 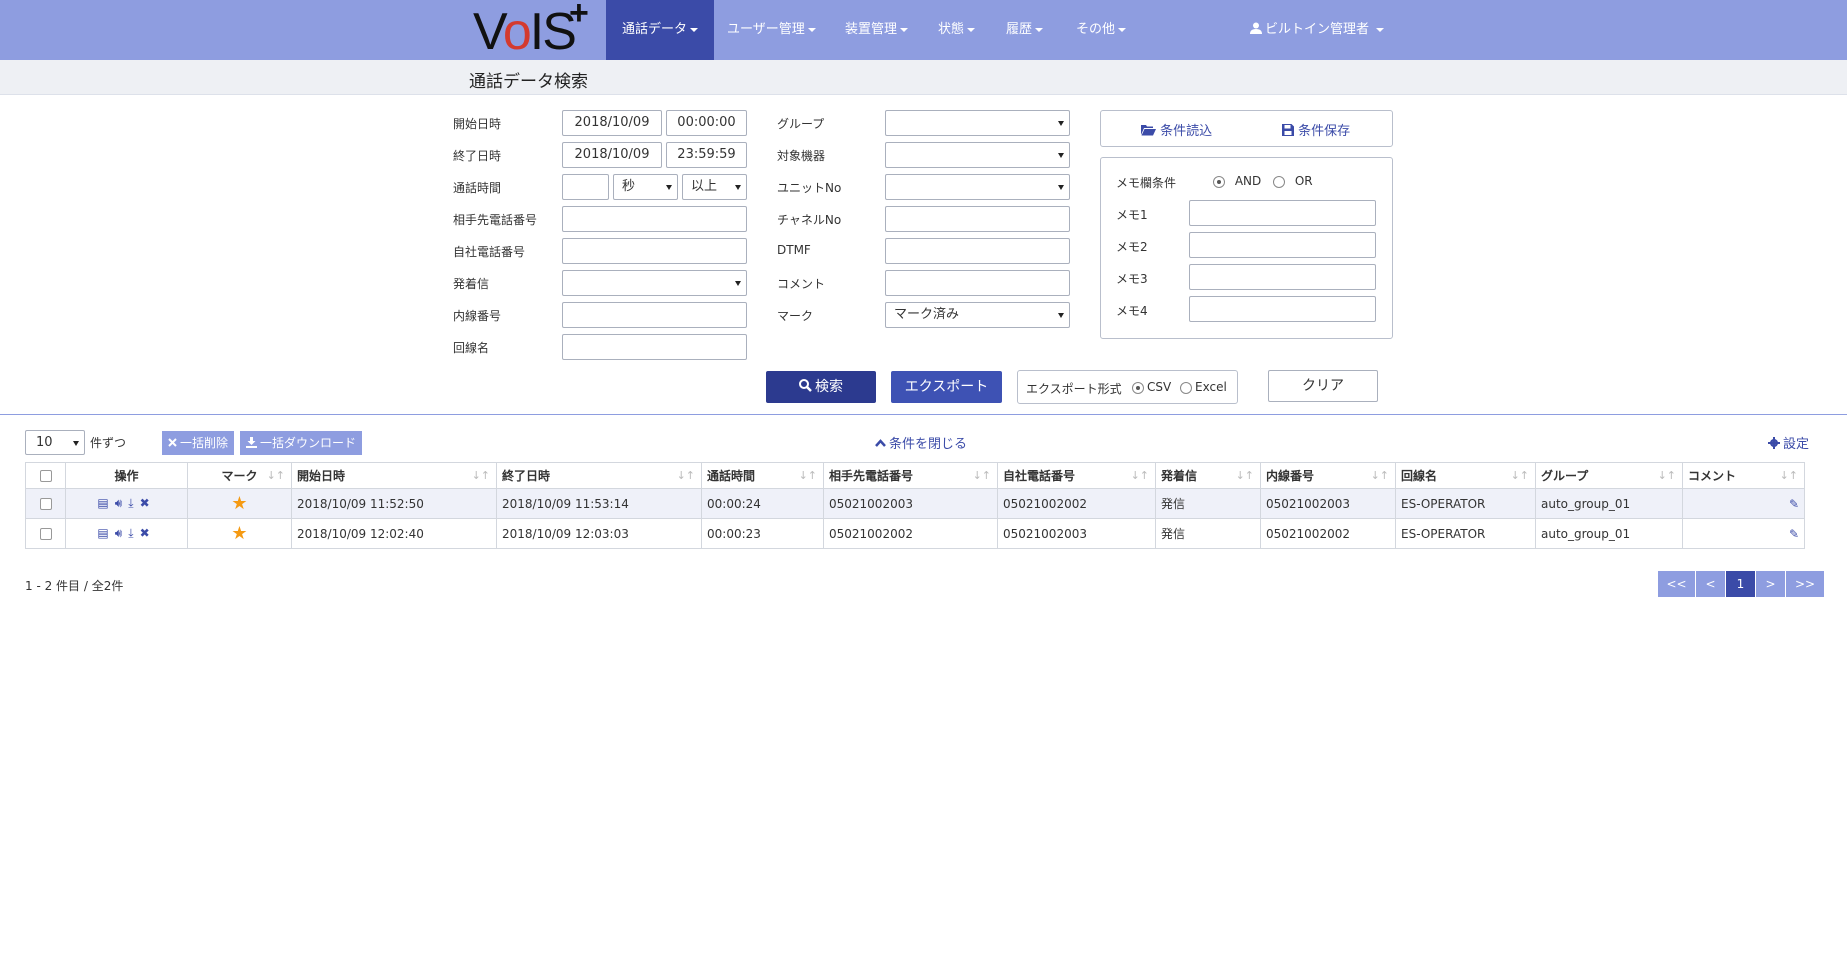 I want to click on nav-device-management: 装置管理, so click(x=876, y=30).